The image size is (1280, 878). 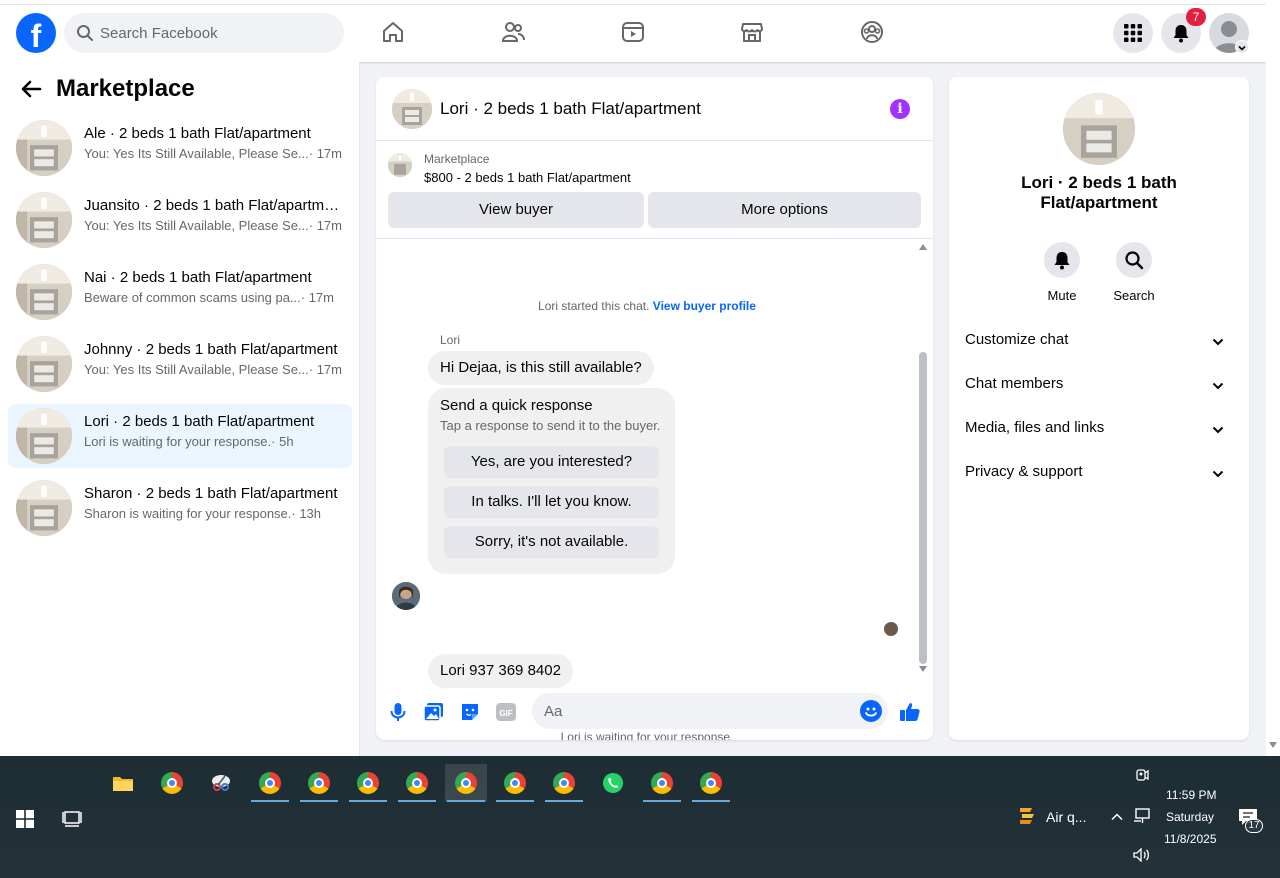 I want to click on search-action: Search, so click(x=1134, y=272).